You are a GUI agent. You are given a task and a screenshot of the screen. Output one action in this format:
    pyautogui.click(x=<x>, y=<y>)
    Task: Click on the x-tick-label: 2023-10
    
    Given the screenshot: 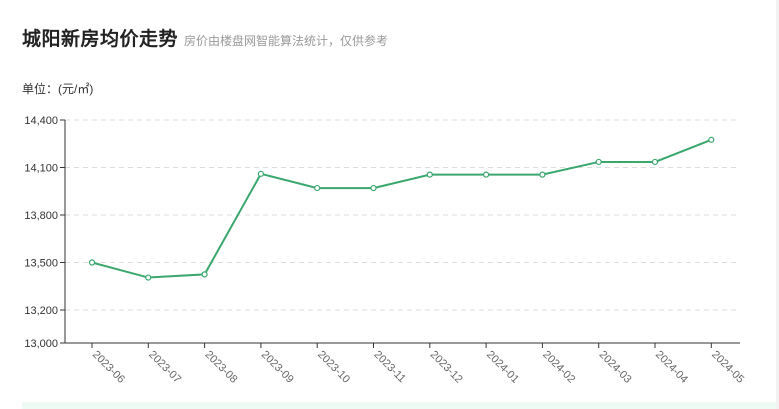 What is the action you would take?
    pyautogui.click(x=333, y=367)
    